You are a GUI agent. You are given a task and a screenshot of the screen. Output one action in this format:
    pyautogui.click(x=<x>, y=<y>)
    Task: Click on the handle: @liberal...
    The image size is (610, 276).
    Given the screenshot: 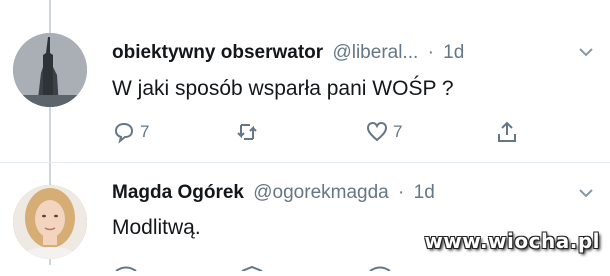 What is the action you would take?
    pyautogui.click(x=375, y=52)
    